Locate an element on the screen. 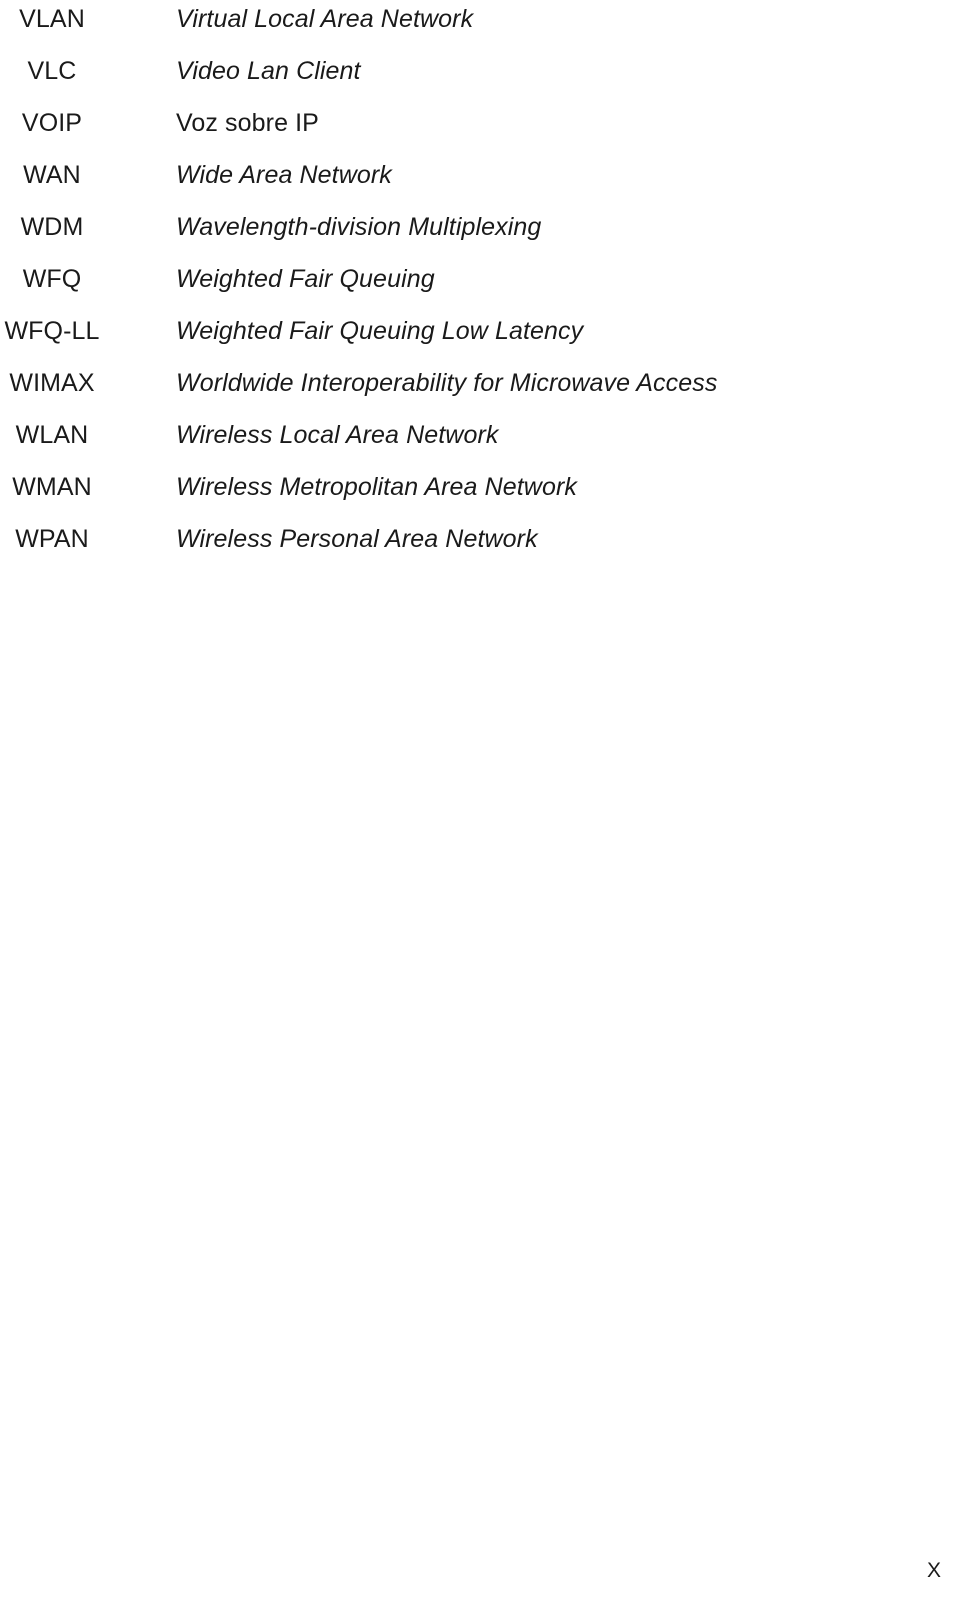 The width and height of the screenshot is (960, 1600). glossary-row: WLAN Wireless Local Area Network is located at coordinates (480, 442).